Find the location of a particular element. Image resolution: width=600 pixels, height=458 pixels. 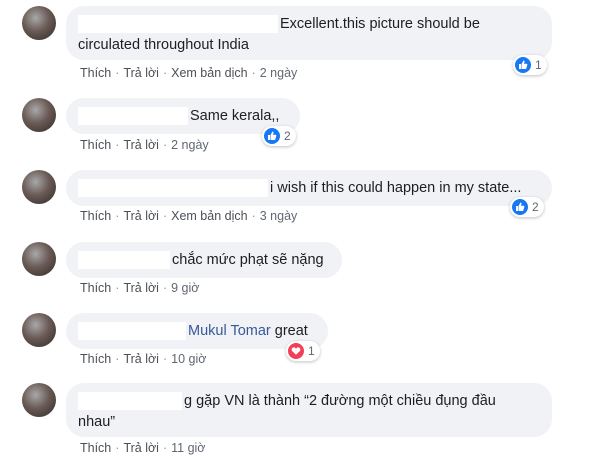

timestamp: 10 giờ is located at coordinates (188, 359).